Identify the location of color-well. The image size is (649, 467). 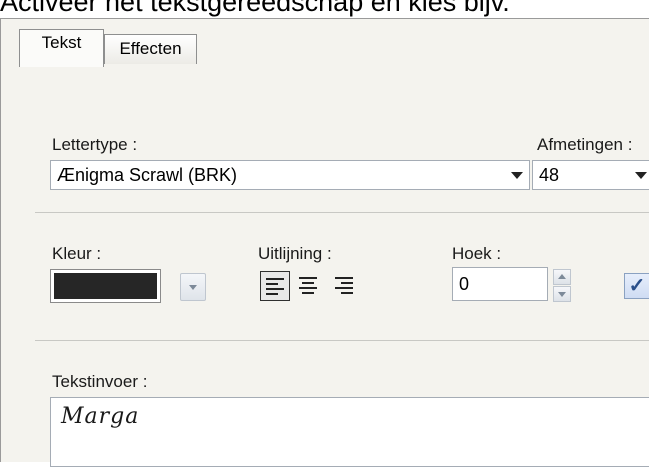
(105, 286).